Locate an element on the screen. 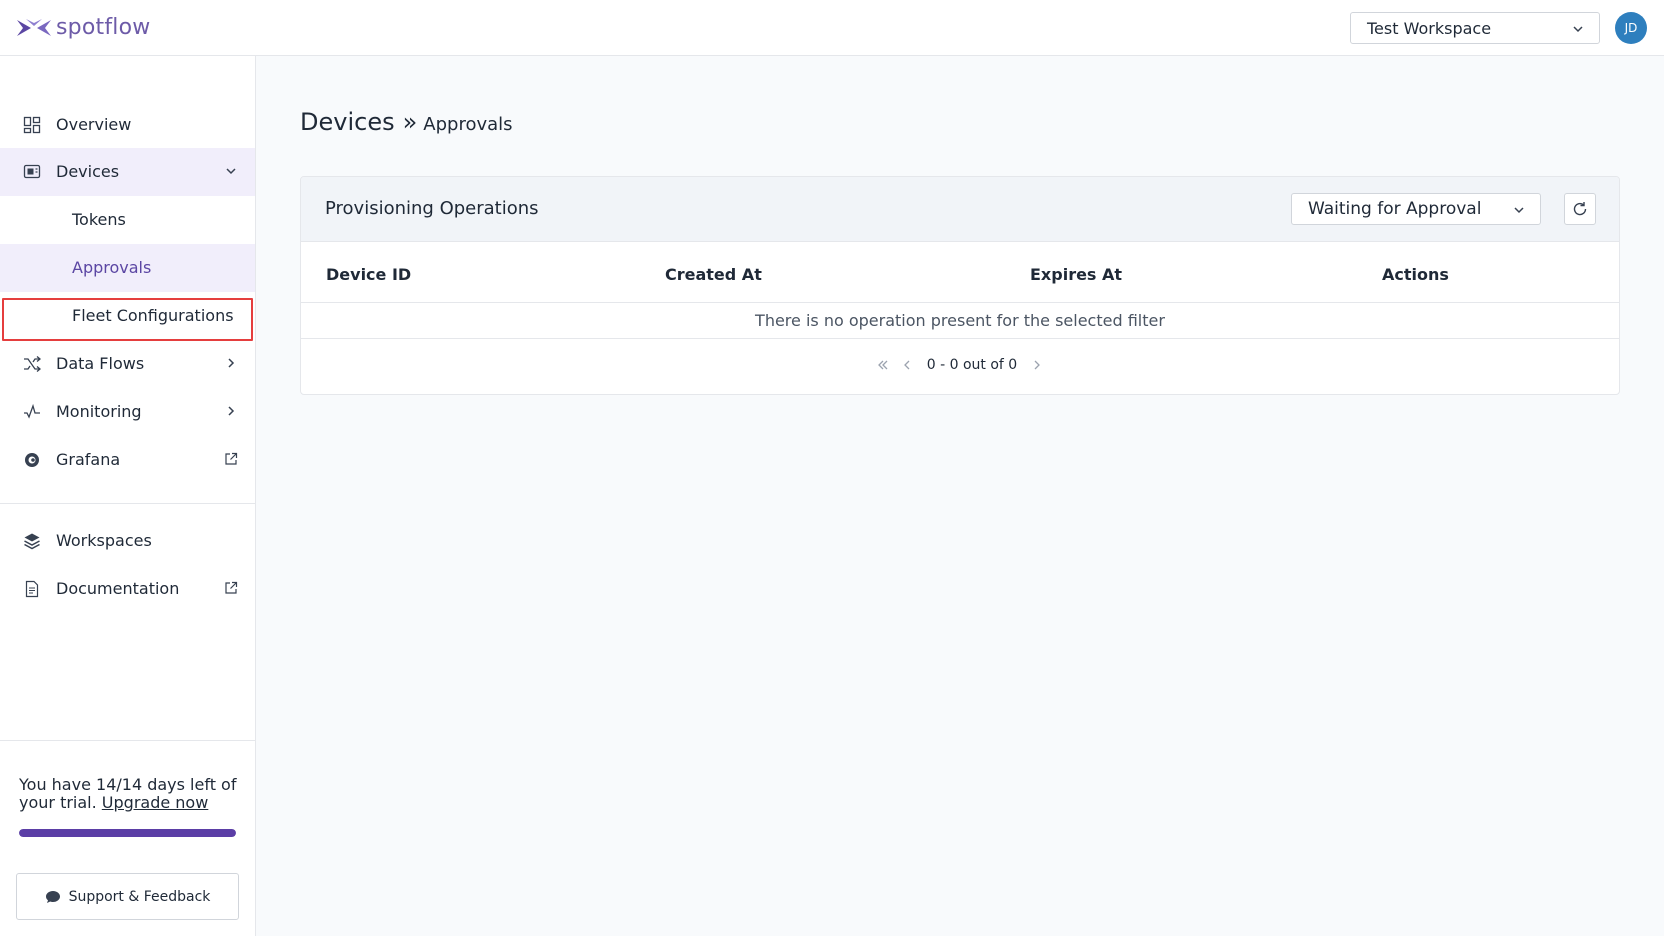 This screenshot has height=936, width=1664. sidebar-item-label: Data Flows is located at coordinates (100, 363).